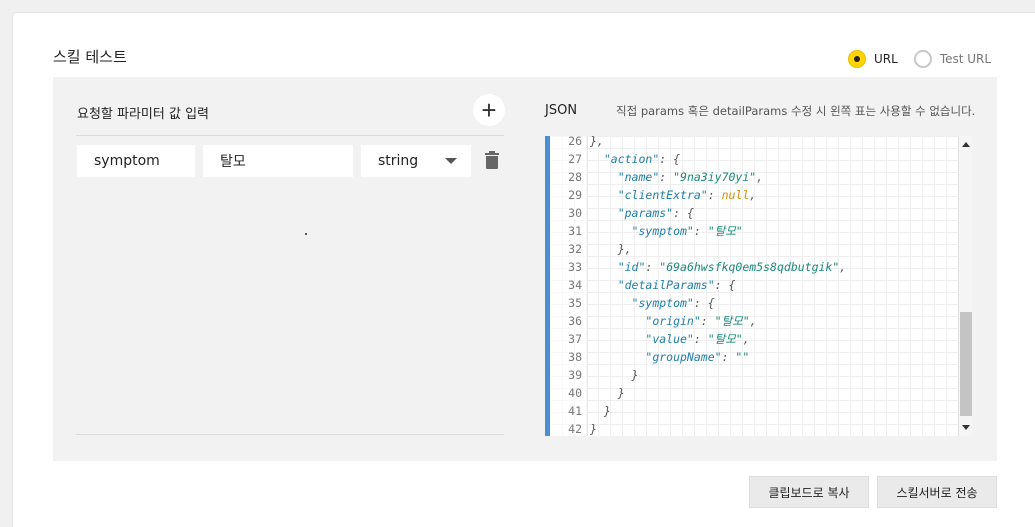 This screenshot has height=527, width=1035. What do you see at coordinates (690, 177) in the screenshot?
I see `line-text: "name": "9na3iy70yi",` at bounding box center [690, 177].